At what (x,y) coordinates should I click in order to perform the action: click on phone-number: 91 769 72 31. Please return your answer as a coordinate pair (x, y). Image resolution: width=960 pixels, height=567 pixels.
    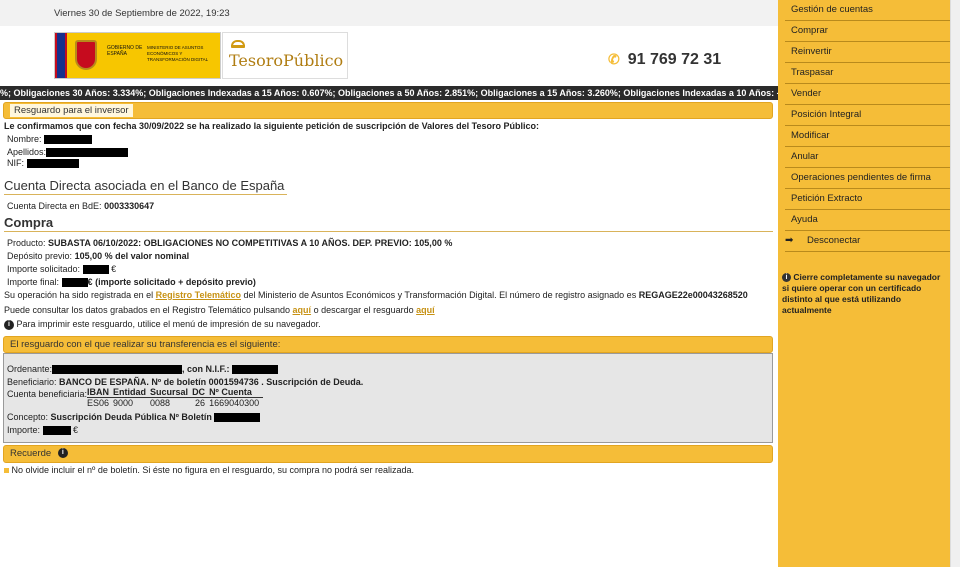
    Looking at the image, I should click on (674, 59).